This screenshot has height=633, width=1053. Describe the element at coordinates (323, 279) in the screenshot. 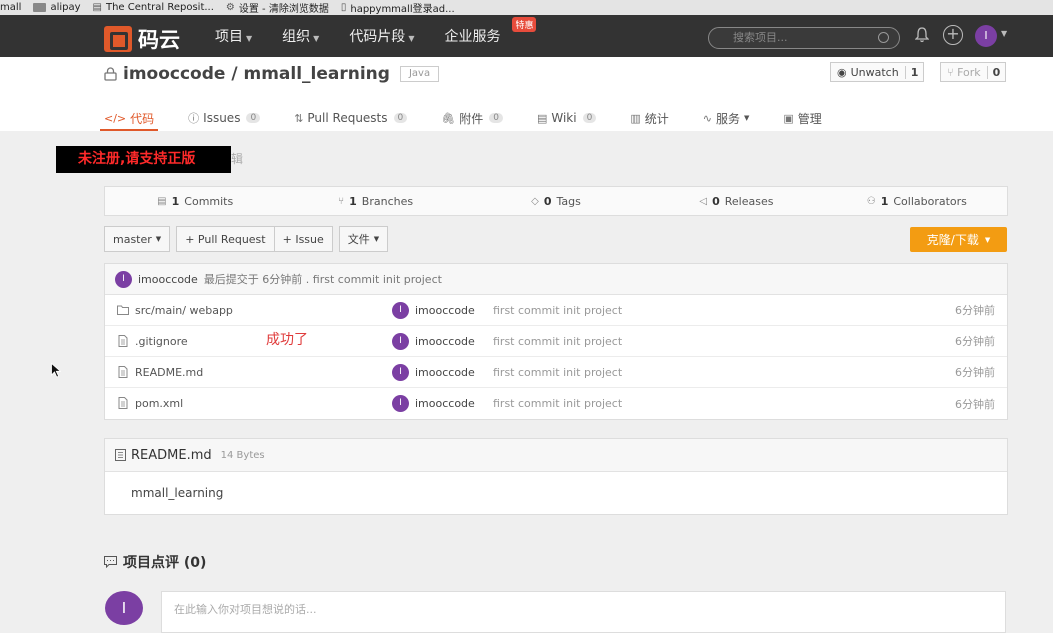

I see `commit-summary: 最后提交于 6分钟前 . first commit init project` at that location.